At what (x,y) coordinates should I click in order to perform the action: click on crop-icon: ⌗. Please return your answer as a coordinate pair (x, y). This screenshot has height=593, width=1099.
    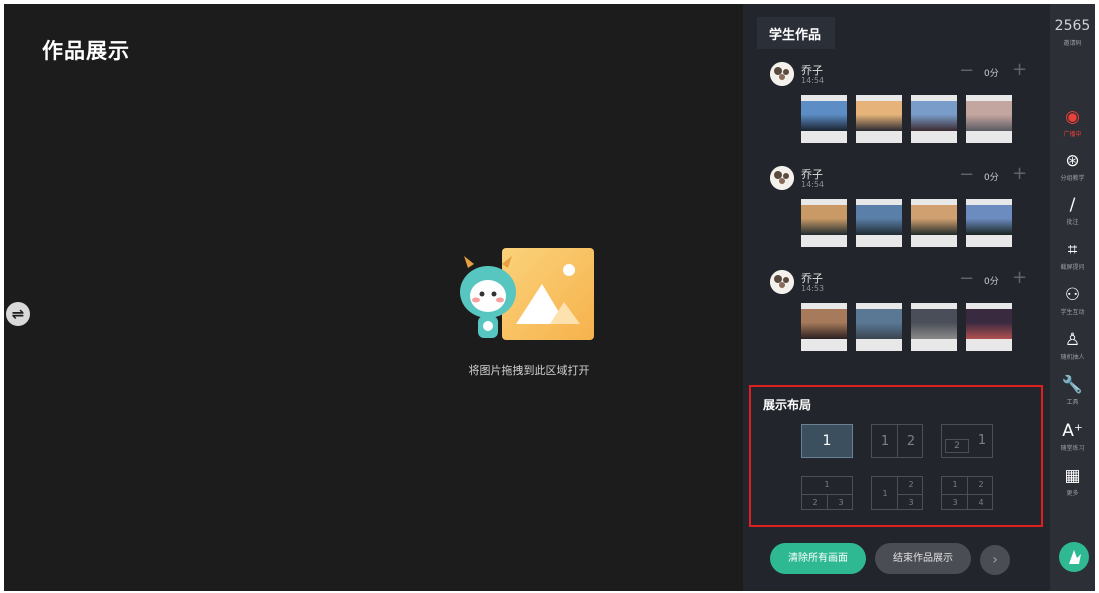
    Looking at the image, I should click on (1072, 250).